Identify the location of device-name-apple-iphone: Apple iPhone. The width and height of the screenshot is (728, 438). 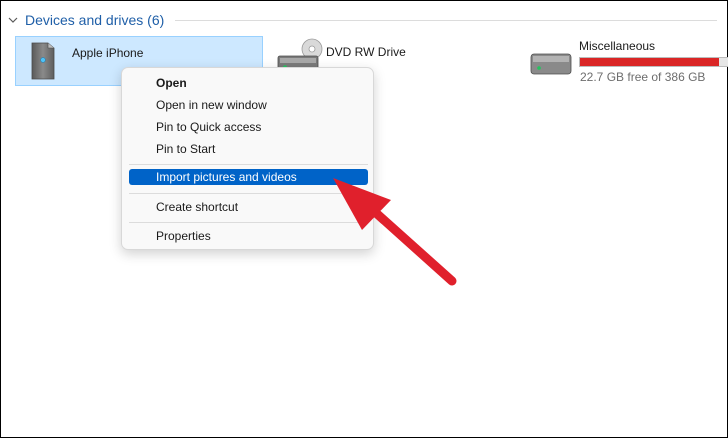
(108, 53).